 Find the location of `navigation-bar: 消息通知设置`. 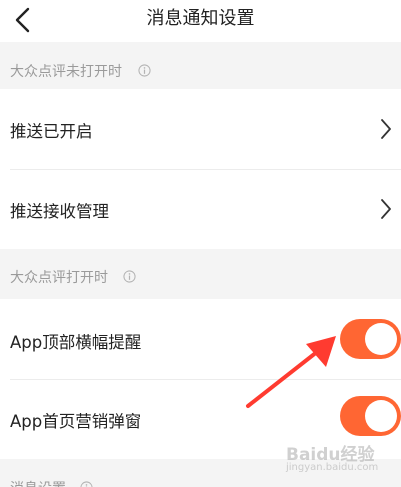

navigation-bar: 消息通知设置 is located at coordinates (200, 21).